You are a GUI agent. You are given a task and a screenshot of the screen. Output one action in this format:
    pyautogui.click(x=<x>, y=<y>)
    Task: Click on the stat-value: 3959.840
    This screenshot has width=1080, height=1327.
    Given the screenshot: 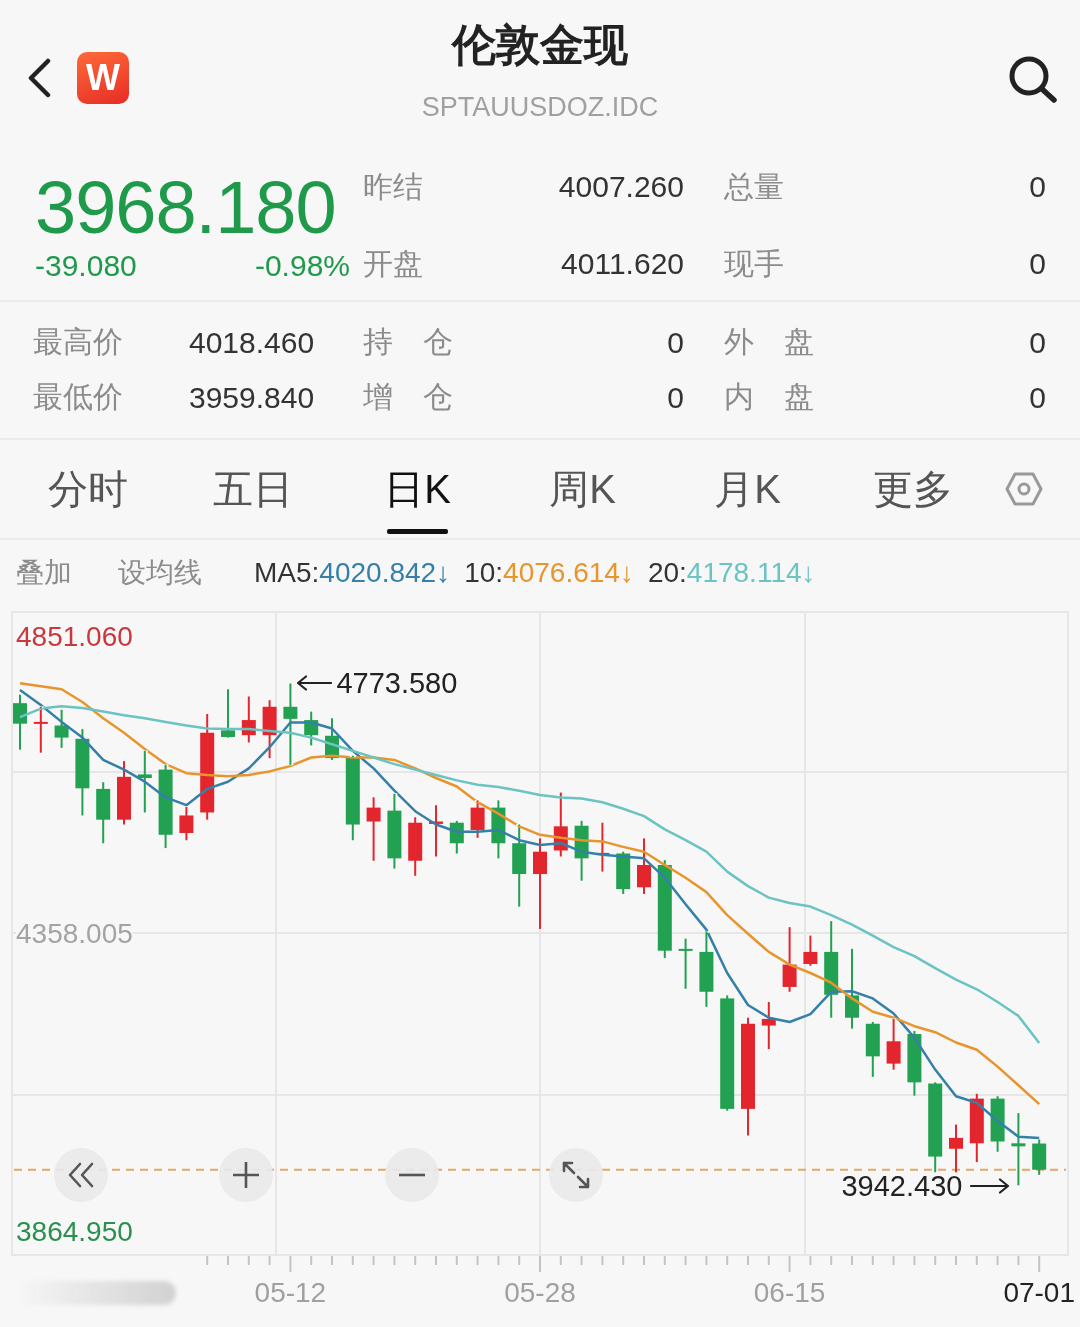 What is the action you would take?
    pyautogui.click(x=252, y=397)
    